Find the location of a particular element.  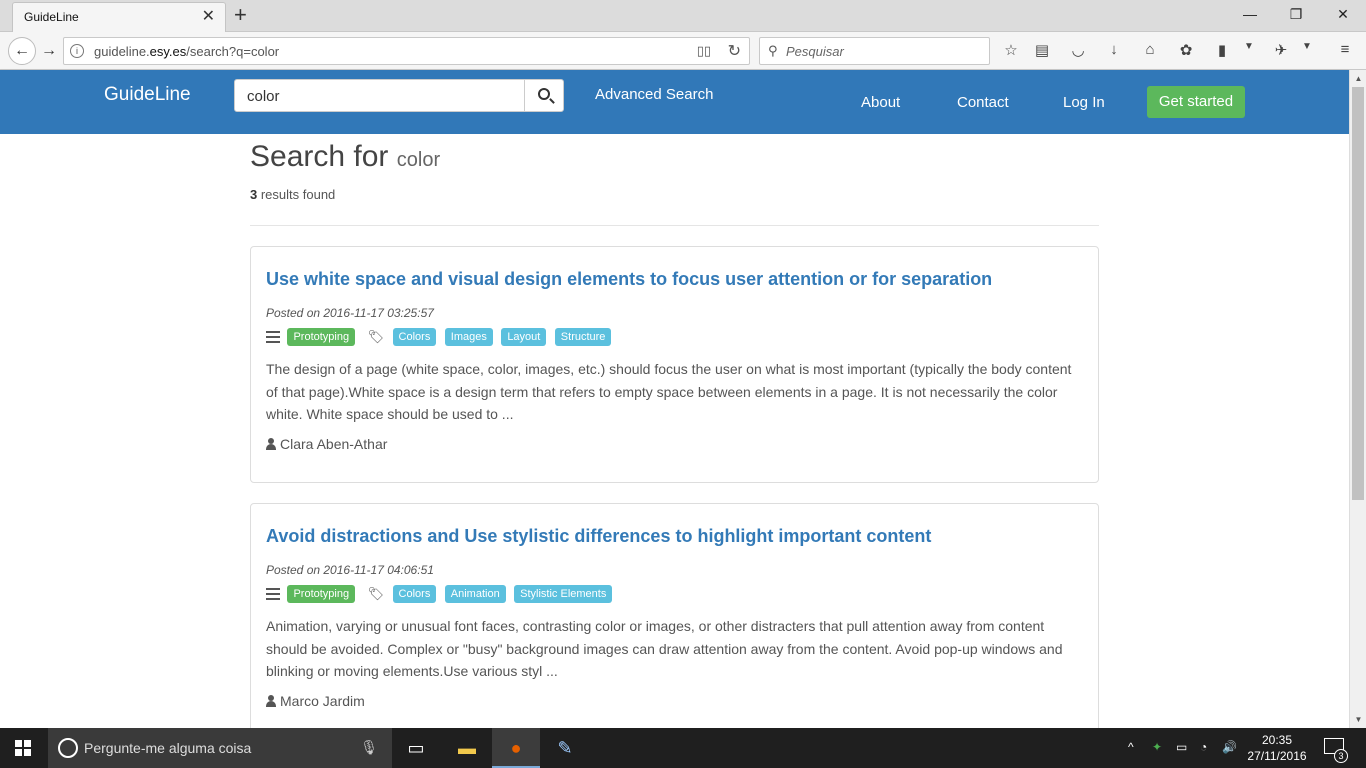

advanced-search-link: Advanced Search is located at coordinates (654, 94).